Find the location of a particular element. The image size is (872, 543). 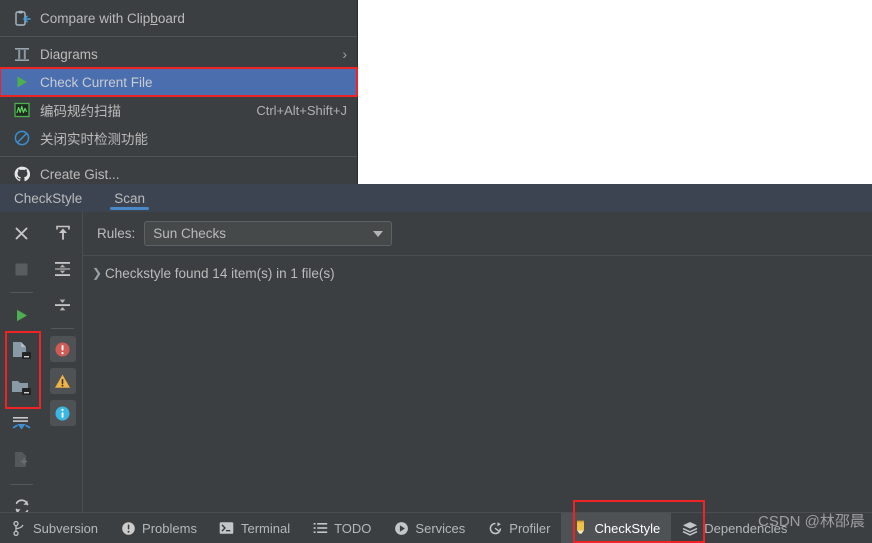

stop-icon is located at coordinates (22, 269).